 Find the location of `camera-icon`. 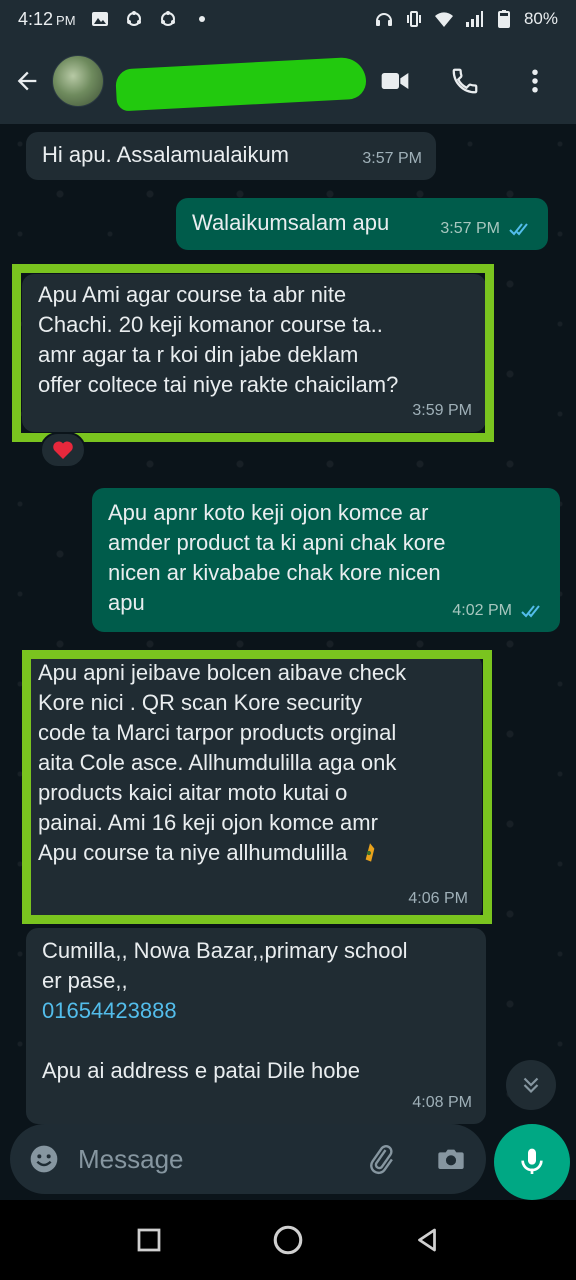

camera-icon is located at coordinates (451, 1159).